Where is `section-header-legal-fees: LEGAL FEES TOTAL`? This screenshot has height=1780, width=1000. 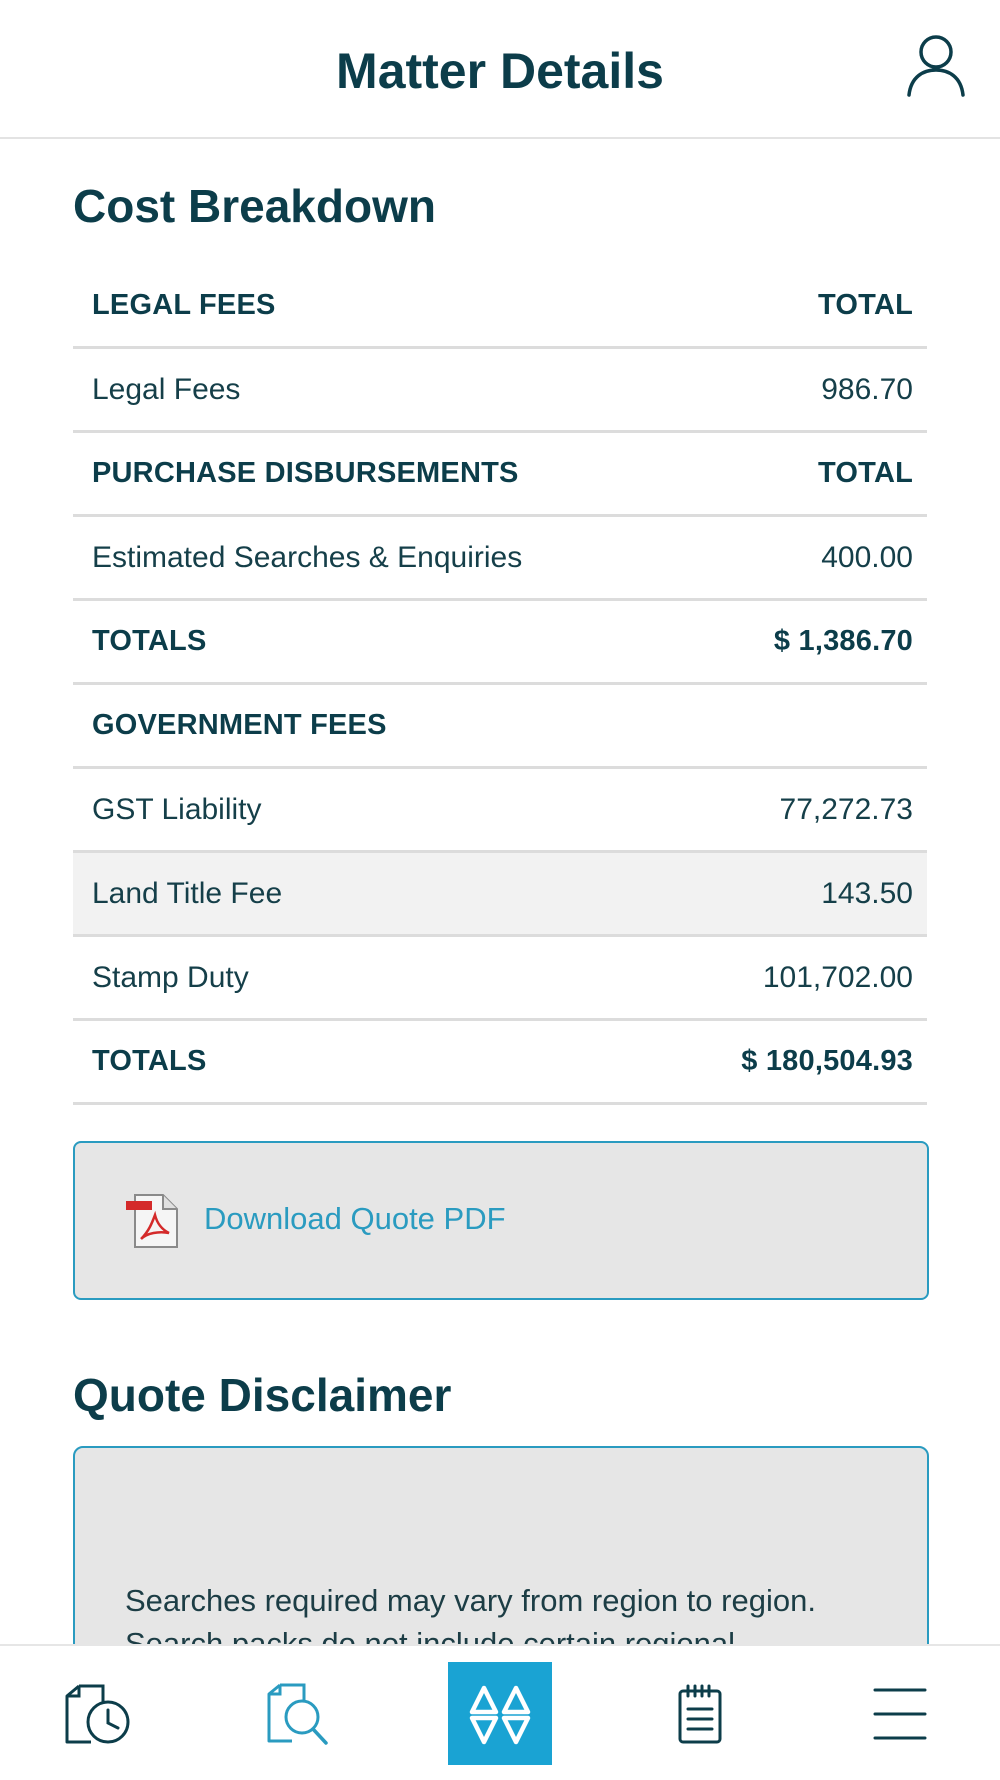 section-header-legal-fees: LEGAL FEES TOTAL is located at coordinates (500, 307).